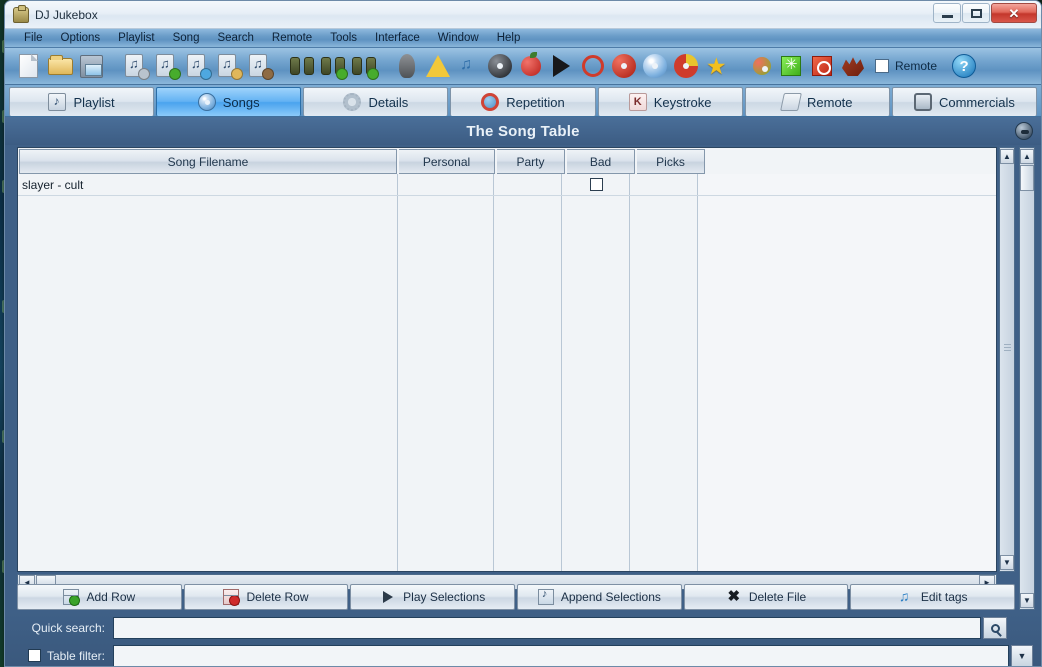 The height and width of the screenshot is (667, 1042). What do you see at coordinates (259, 66) in the screenshot?
I see `song-move-icon` at bounding box center [259, 66].